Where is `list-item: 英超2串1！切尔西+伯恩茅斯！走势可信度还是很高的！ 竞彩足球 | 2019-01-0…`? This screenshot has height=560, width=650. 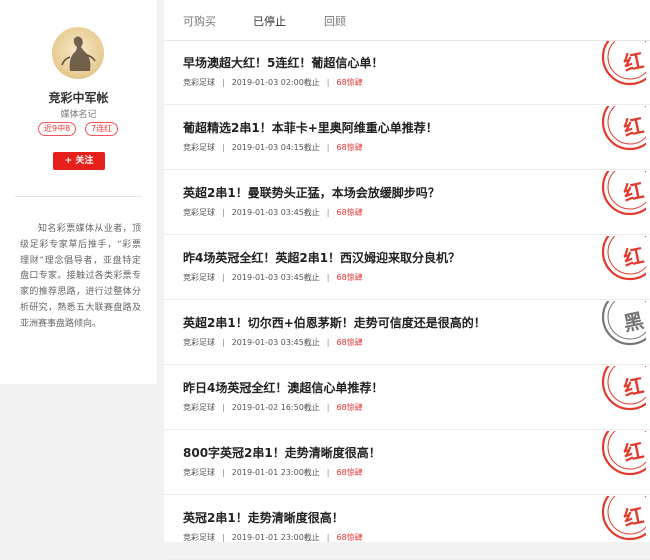 list-item: 英超2串1！切尔西+伯恩茅斯！走势可信度还是很高的！ 竞彩足球 | 2019-01-0… is located at coordinates (407, 332).